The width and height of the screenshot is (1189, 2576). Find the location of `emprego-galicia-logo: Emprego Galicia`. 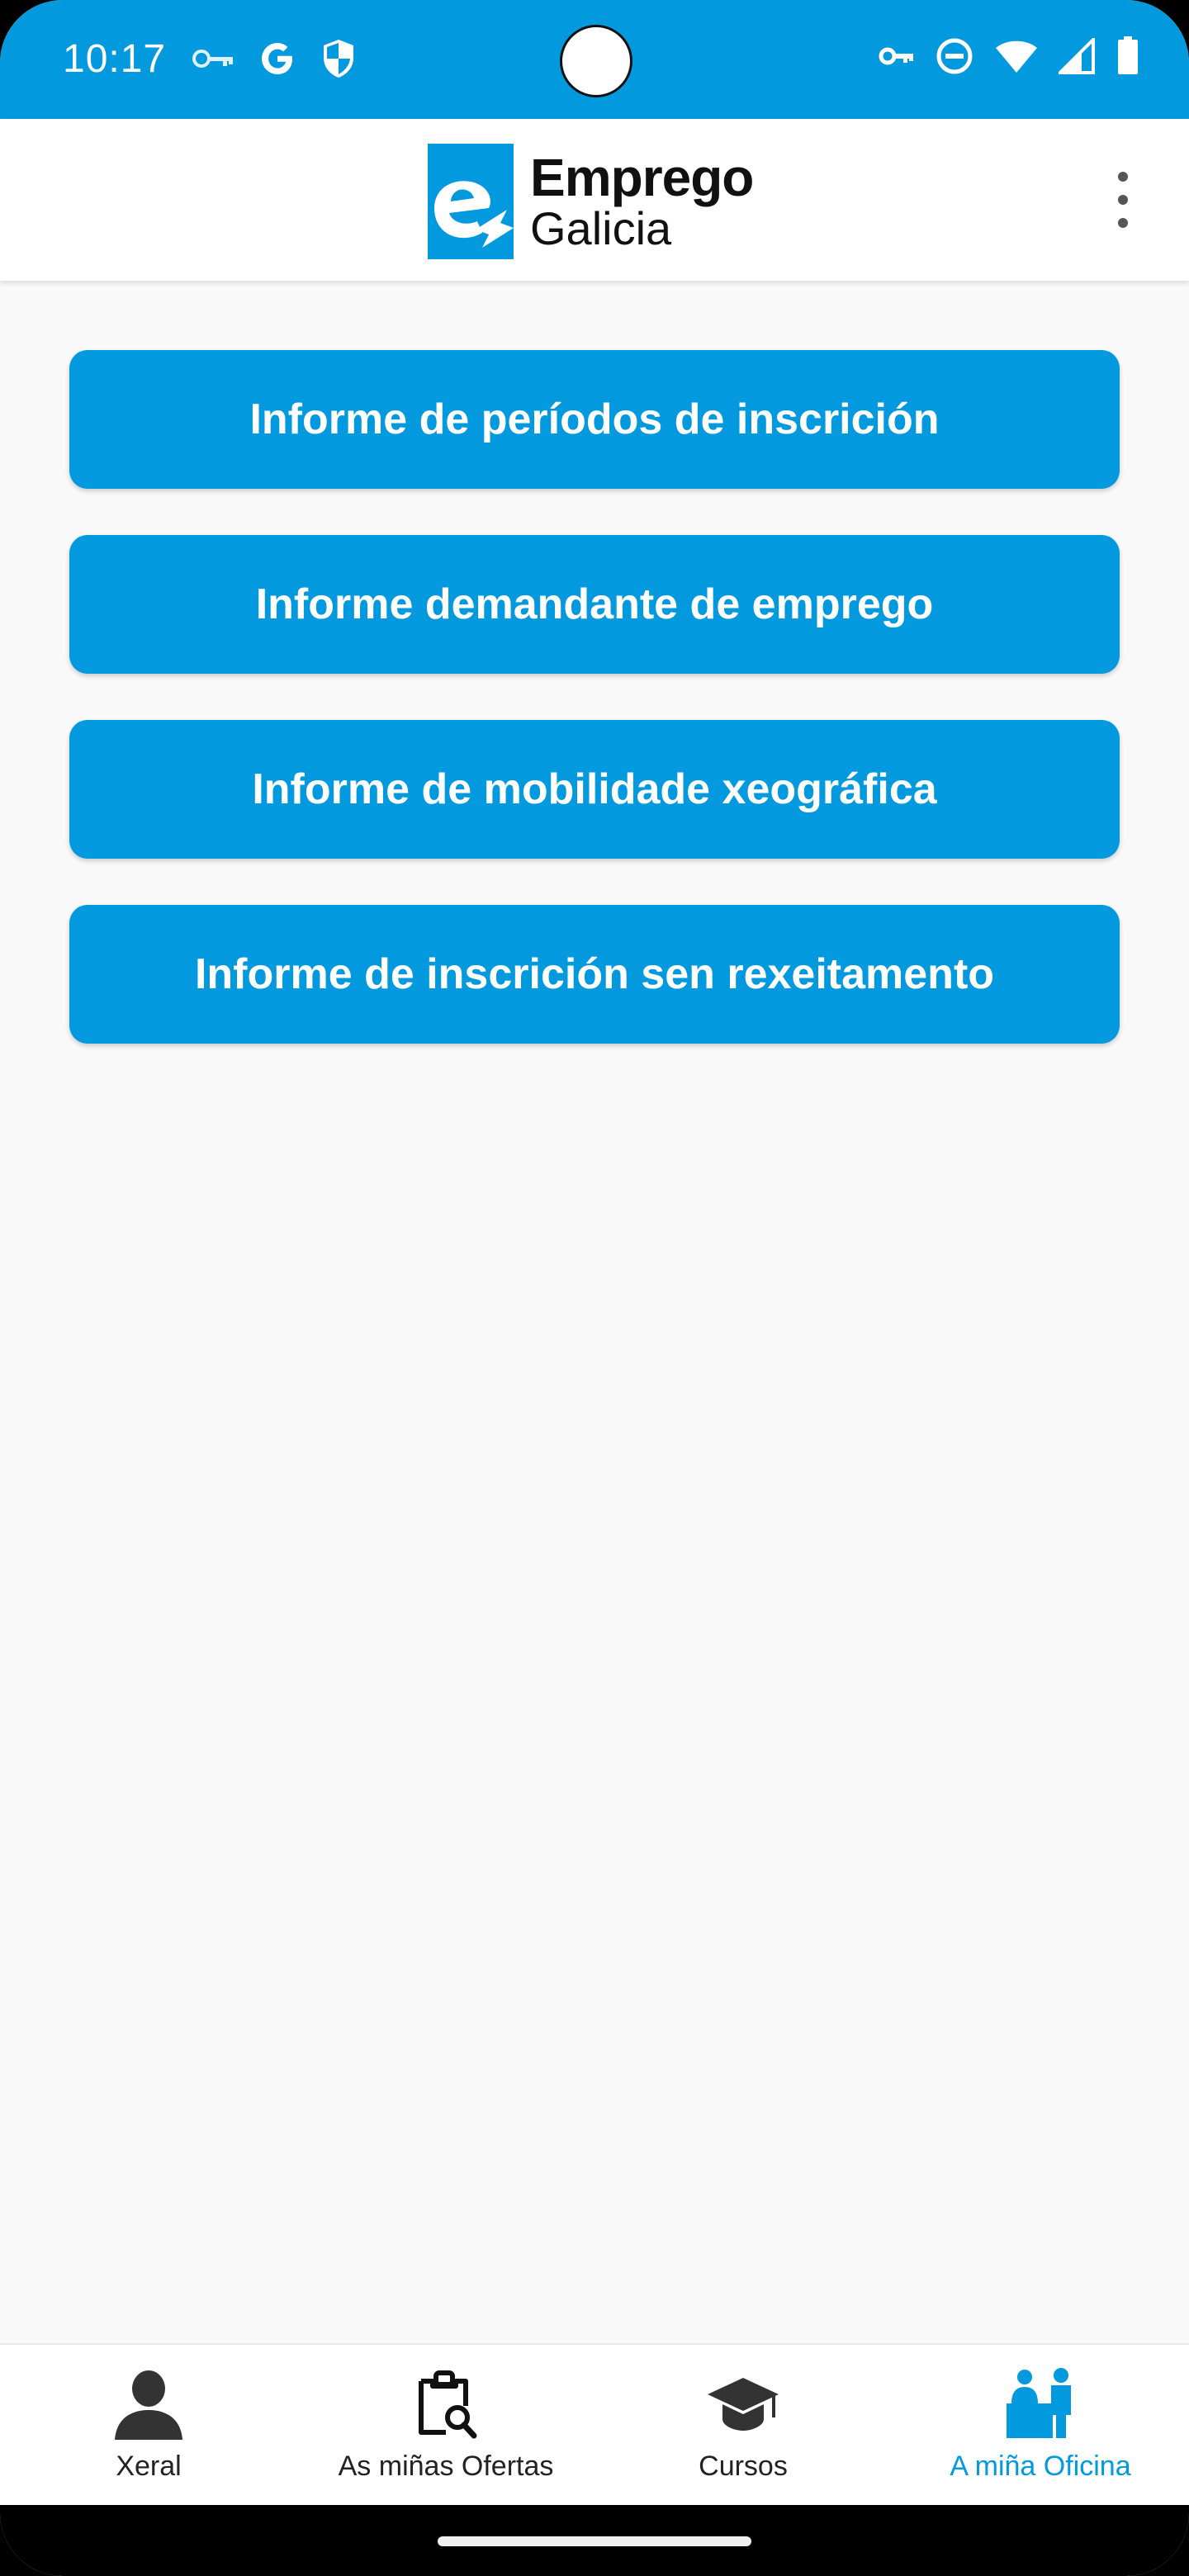

emprego-galicia-logo: Emprego Galicia is located at coordinates (591, 201).